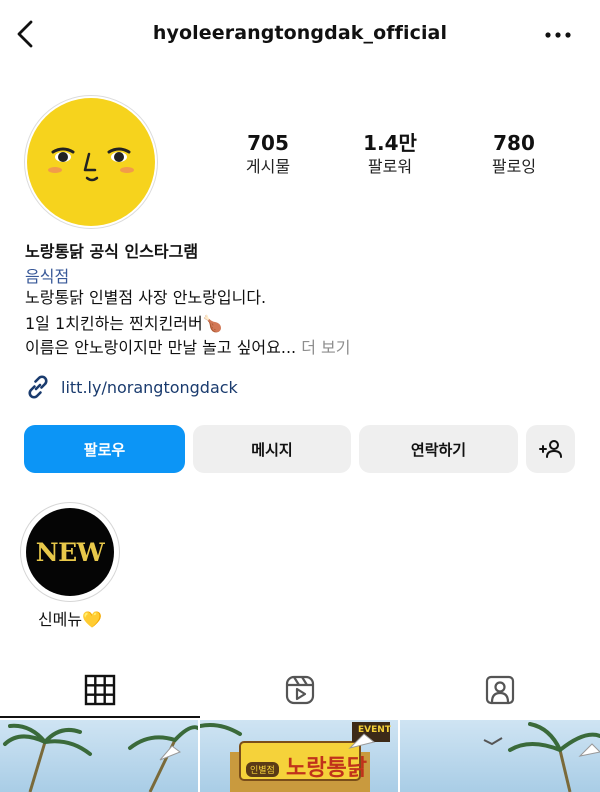 The width and height of the screenshot is (600, 792). Describe the element at coordinates (38, 387) in the screenshot. I see `link-icon` at that location.